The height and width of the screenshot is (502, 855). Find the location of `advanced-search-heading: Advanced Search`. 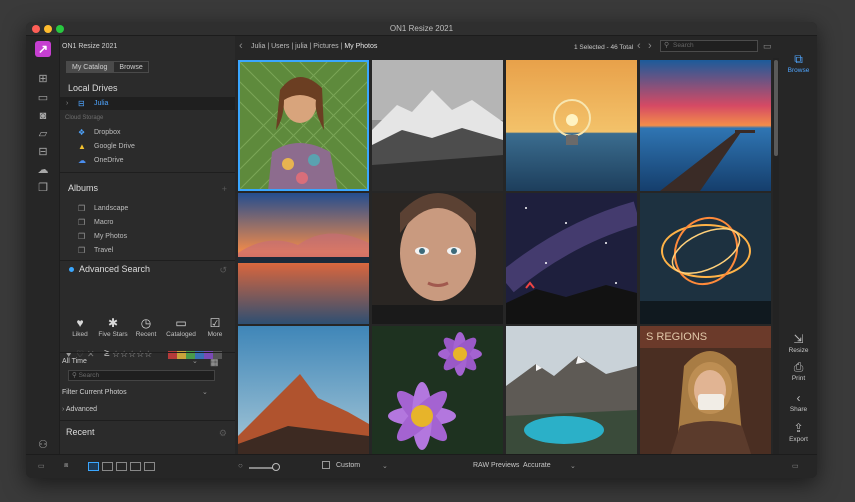

advanced-search-heading: Advanced Search is located at coordinates (115, 269).